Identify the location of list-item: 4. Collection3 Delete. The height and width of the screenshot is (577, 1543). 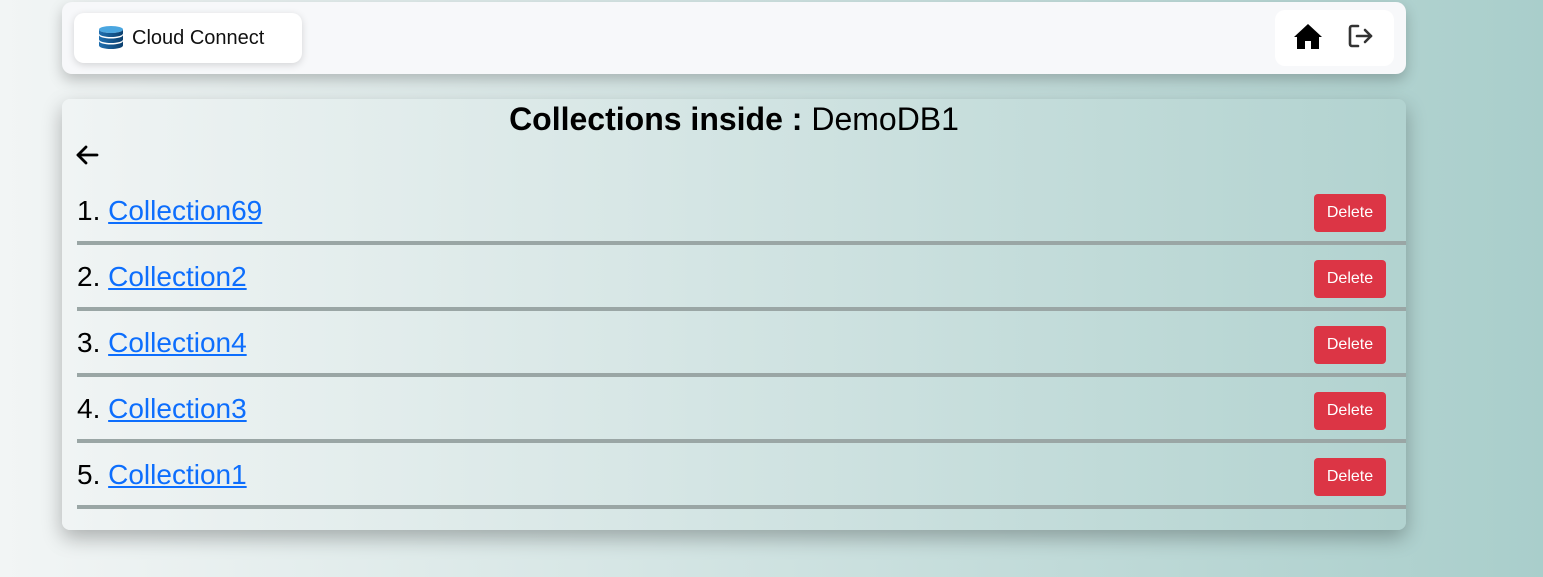
(741, 410).